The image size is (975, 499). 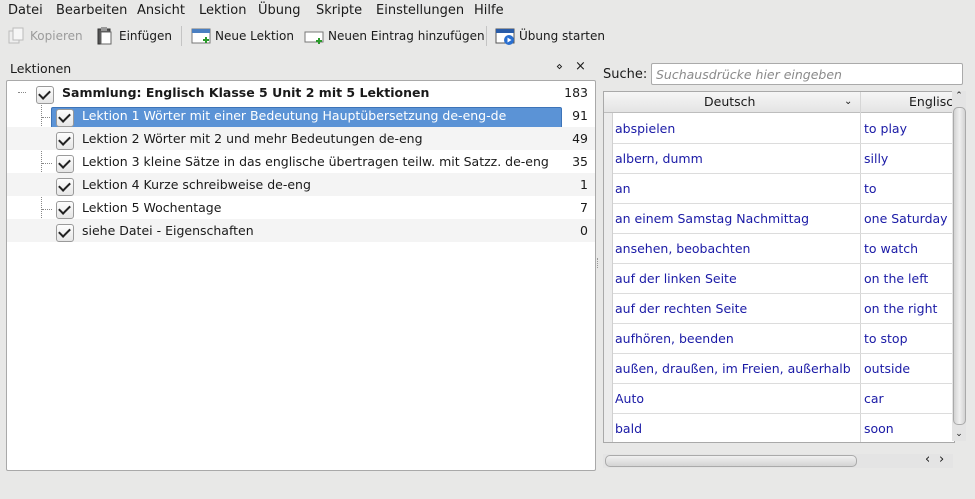 What do you see at coordinates (625, 74) in the screenshot?
I see `search-label: Suche:` at bounding box center [625, 74].